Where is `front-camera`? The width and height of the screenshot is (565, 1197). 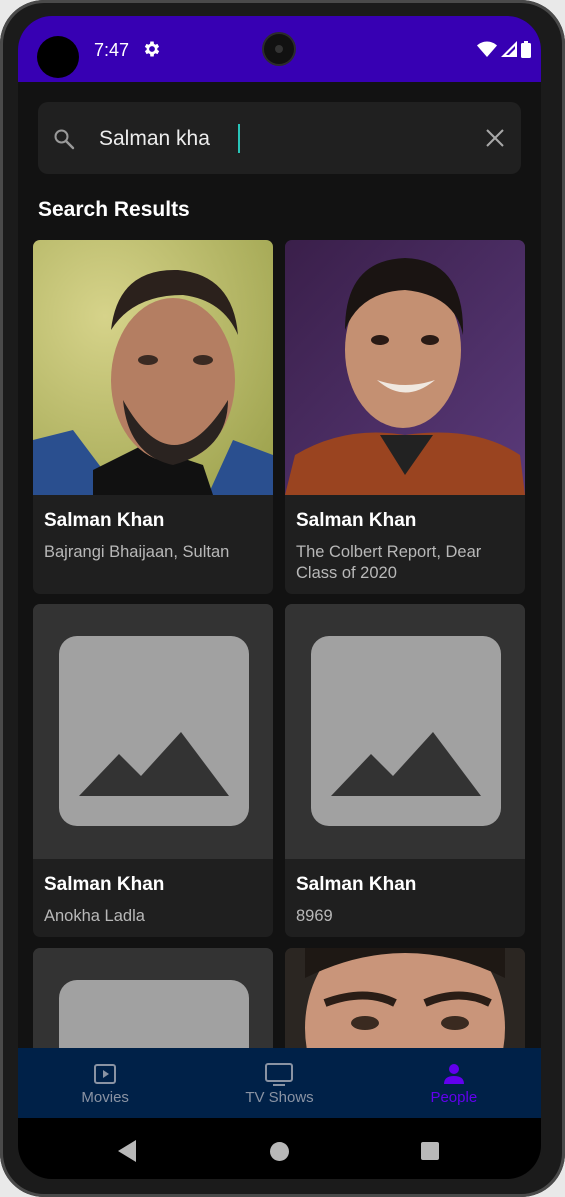
front-camera is located at coordinates (279, 49).